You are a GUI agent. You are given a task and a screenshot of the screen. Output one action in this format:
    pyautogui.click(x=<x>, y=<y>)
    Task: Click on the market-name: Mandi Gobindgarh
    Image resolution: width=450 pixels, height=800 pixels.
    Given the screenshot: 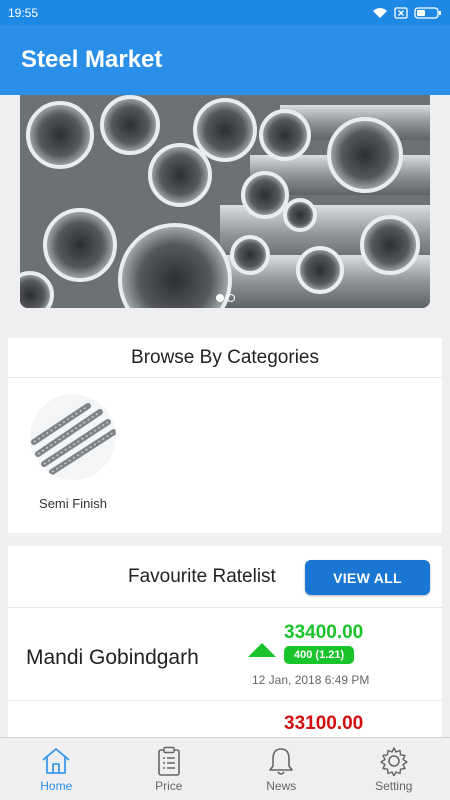 What is the action you would take?
    pyautogui.click(x=112, y=657)
    